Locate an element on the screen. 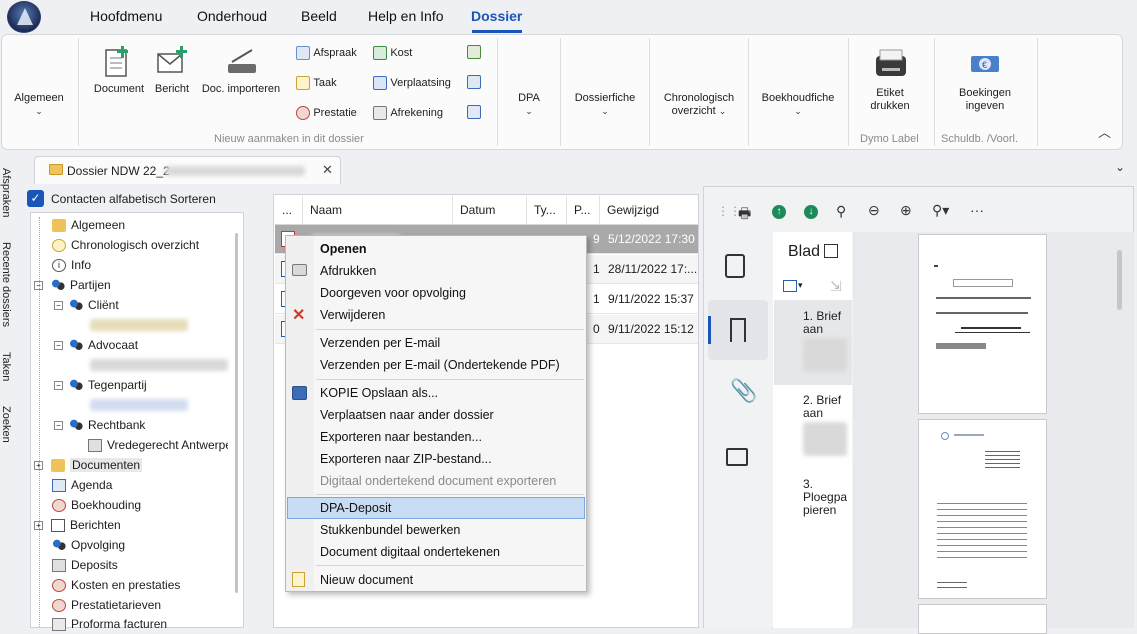 This screenshot has height=634, width=1137. chevron-down-icon: ⌄ is located at coordinates (1120, 167).